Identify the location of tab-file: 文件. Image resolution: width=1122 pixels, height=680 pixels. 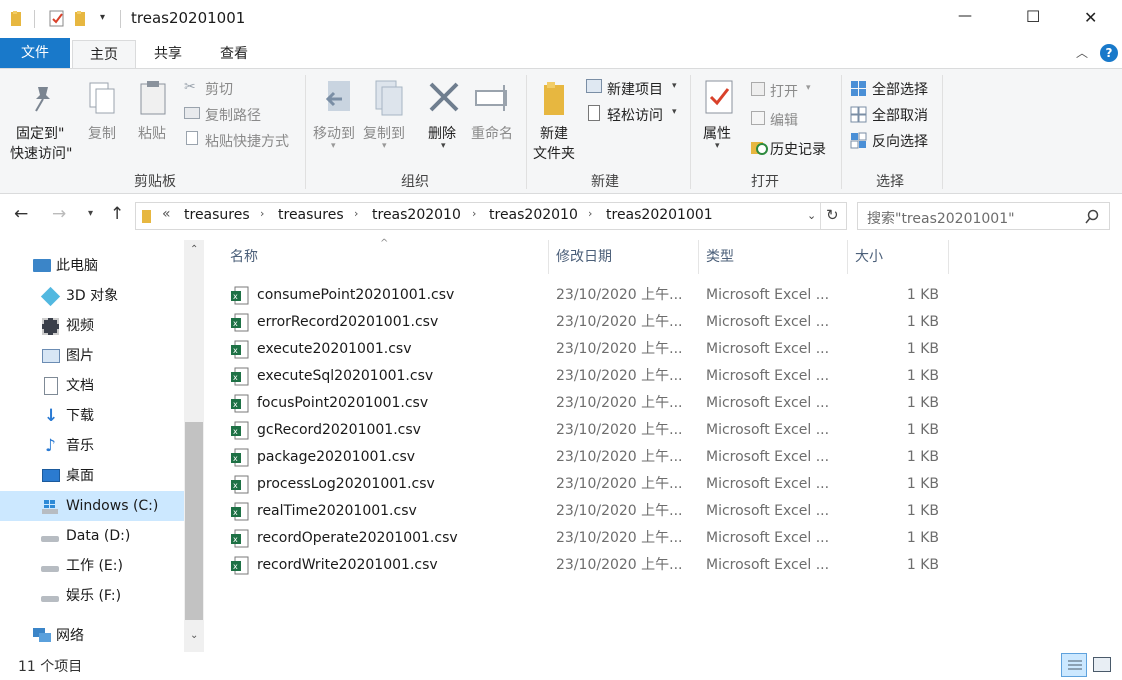
(35, 53).